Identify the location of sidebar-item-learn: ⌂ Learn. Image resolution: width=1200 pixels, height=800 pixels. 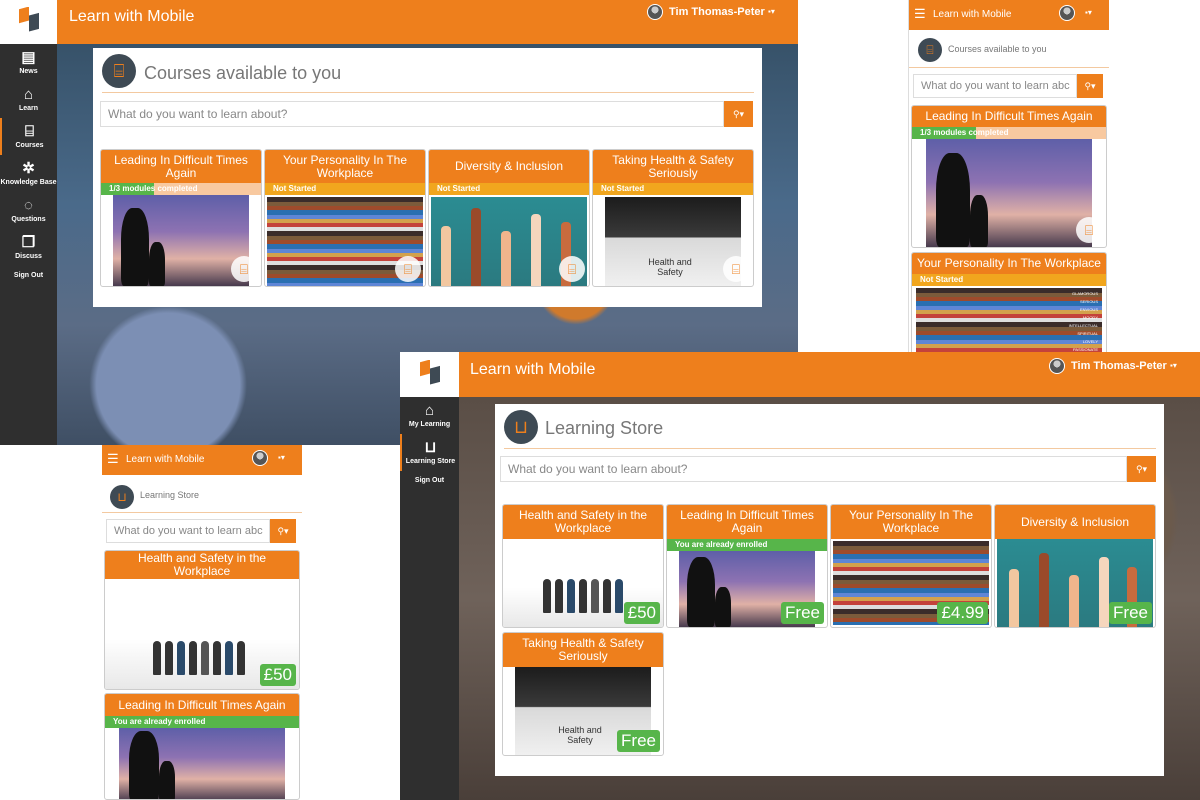
(28, 99).